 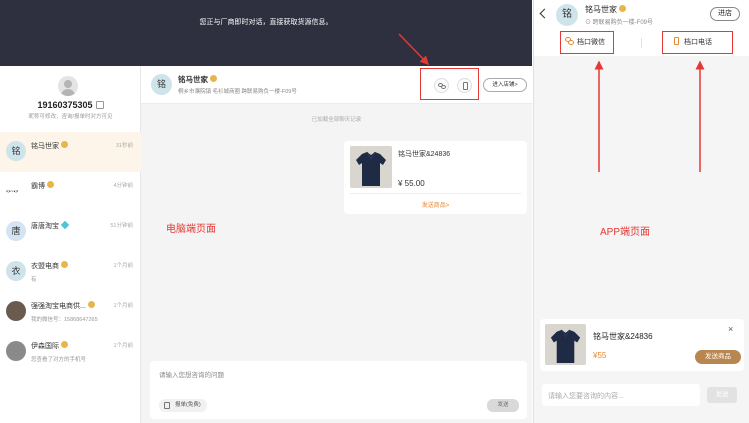 What do you see at coordinates (503, 405) in the screenshot?
I see `send-button: 发送` at bounding box center [503, 405].